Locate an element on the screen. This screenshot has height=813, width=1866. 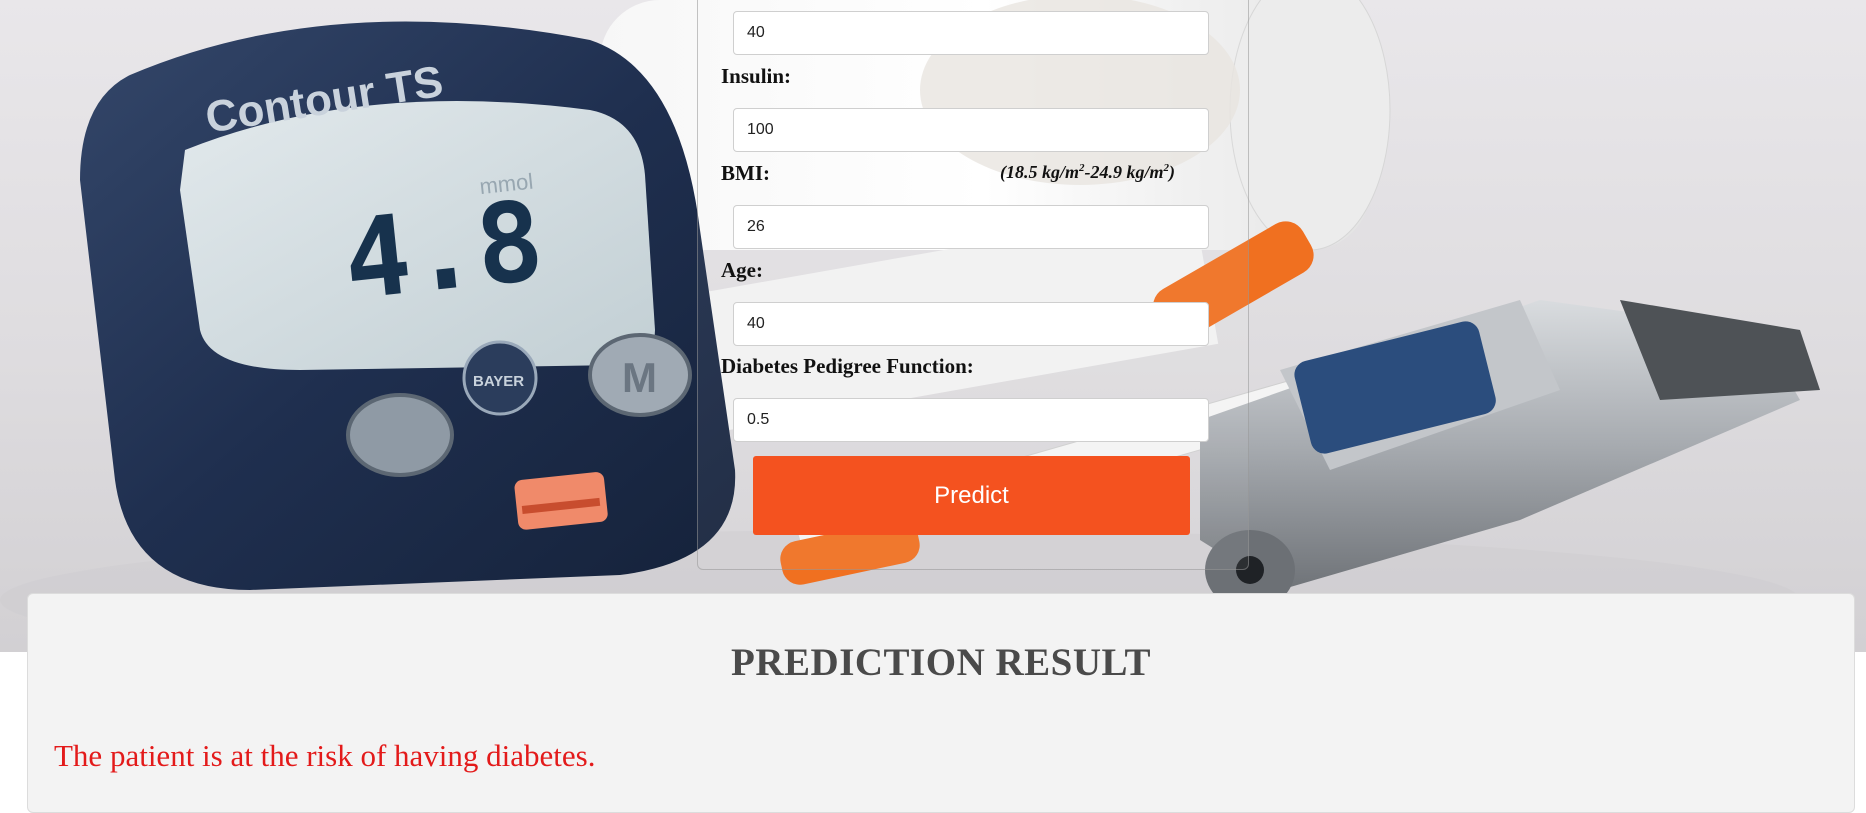
bmi-field is located at coordinates (971, 227).